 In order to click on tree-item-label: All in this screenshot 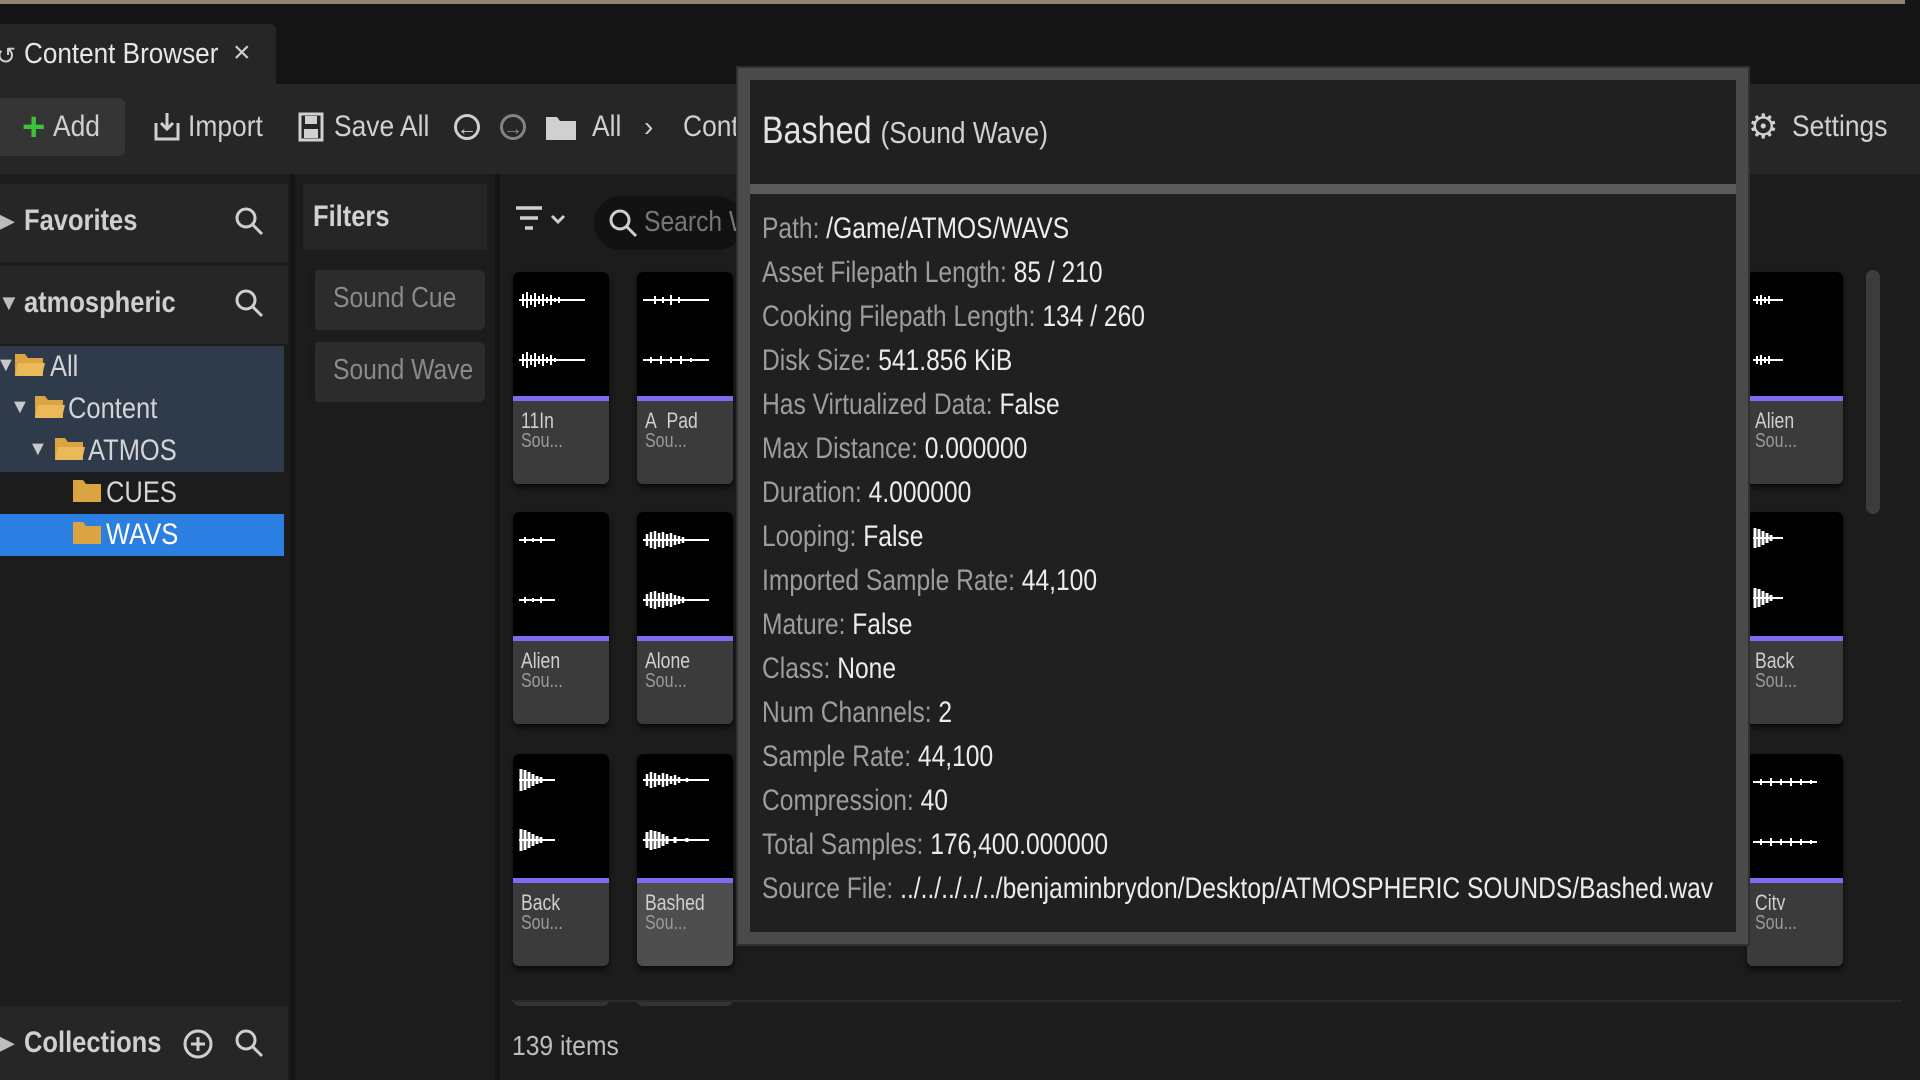, I will do `click(64, 366)`.